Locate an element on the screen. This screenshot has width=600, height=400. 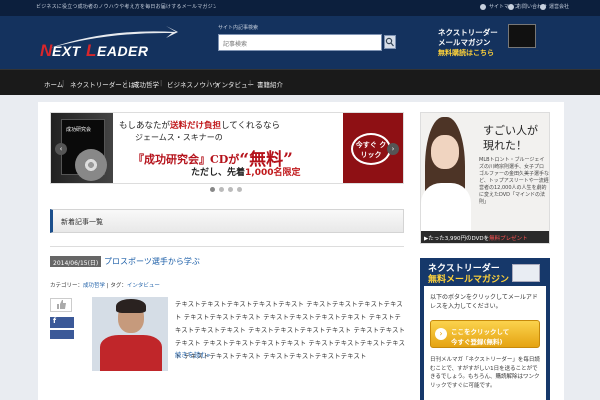
svg-text: EADER is located at coordinates (123, 51).